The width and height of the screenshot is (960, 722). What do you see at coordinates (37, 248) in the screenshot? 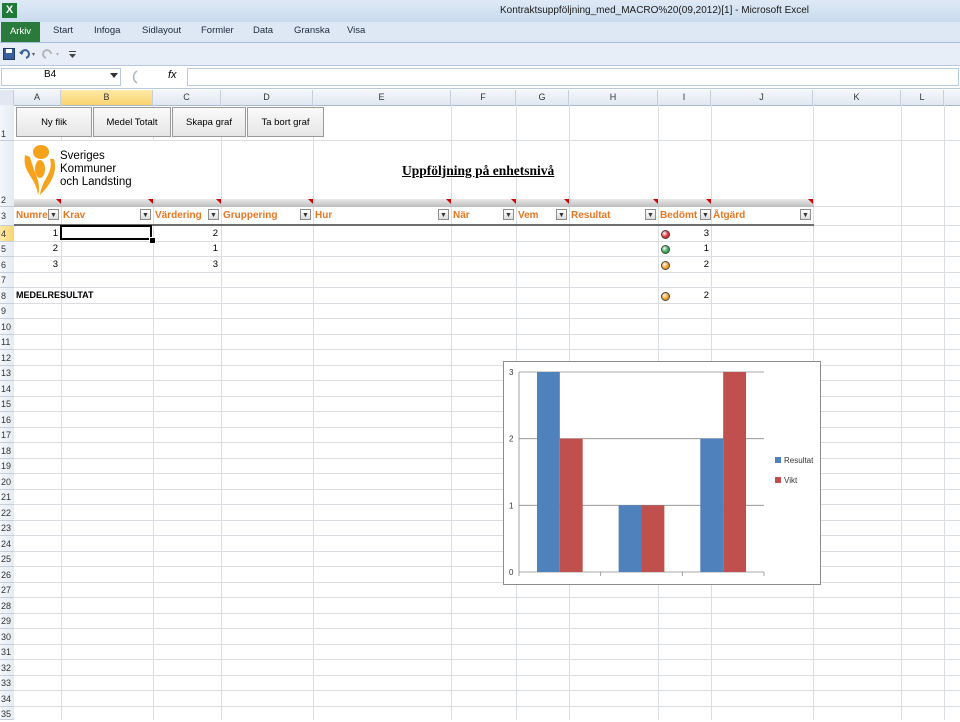
I see `cell-a5: 2` at bounding box center [37, 248].